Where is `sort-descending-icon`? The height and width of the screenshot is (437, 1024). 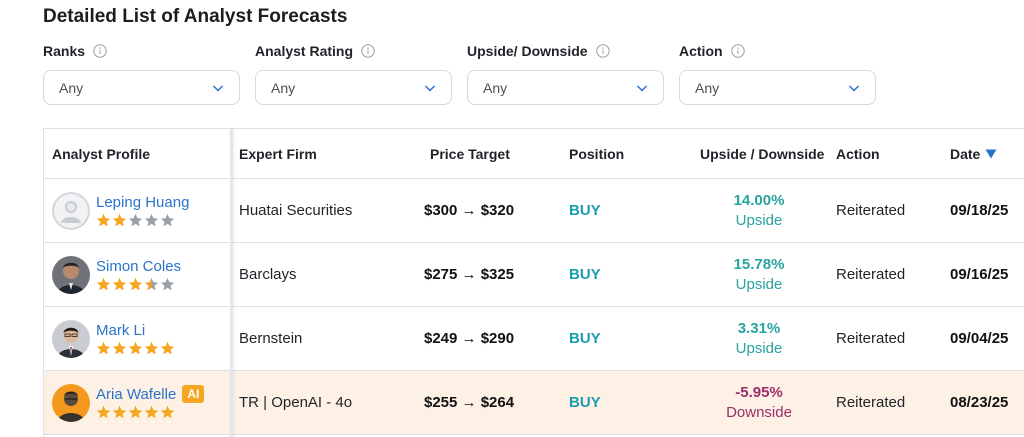
sort-descending-icon is located at coordinates (991, 154).